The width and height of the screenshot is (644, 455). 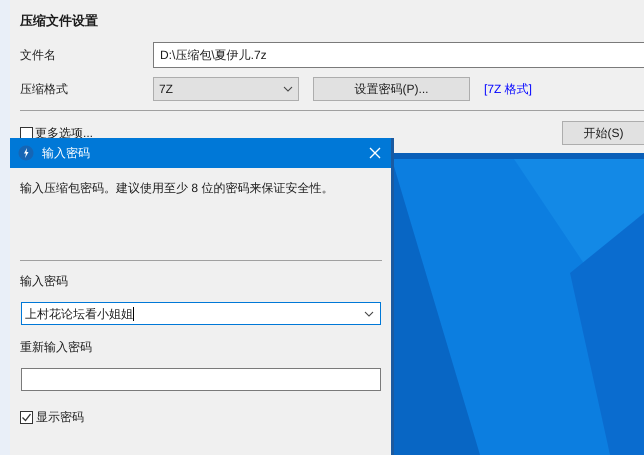 I want to click on password-combo-field: 上村花论坛看小姐姐, so click(x=201, y=313).